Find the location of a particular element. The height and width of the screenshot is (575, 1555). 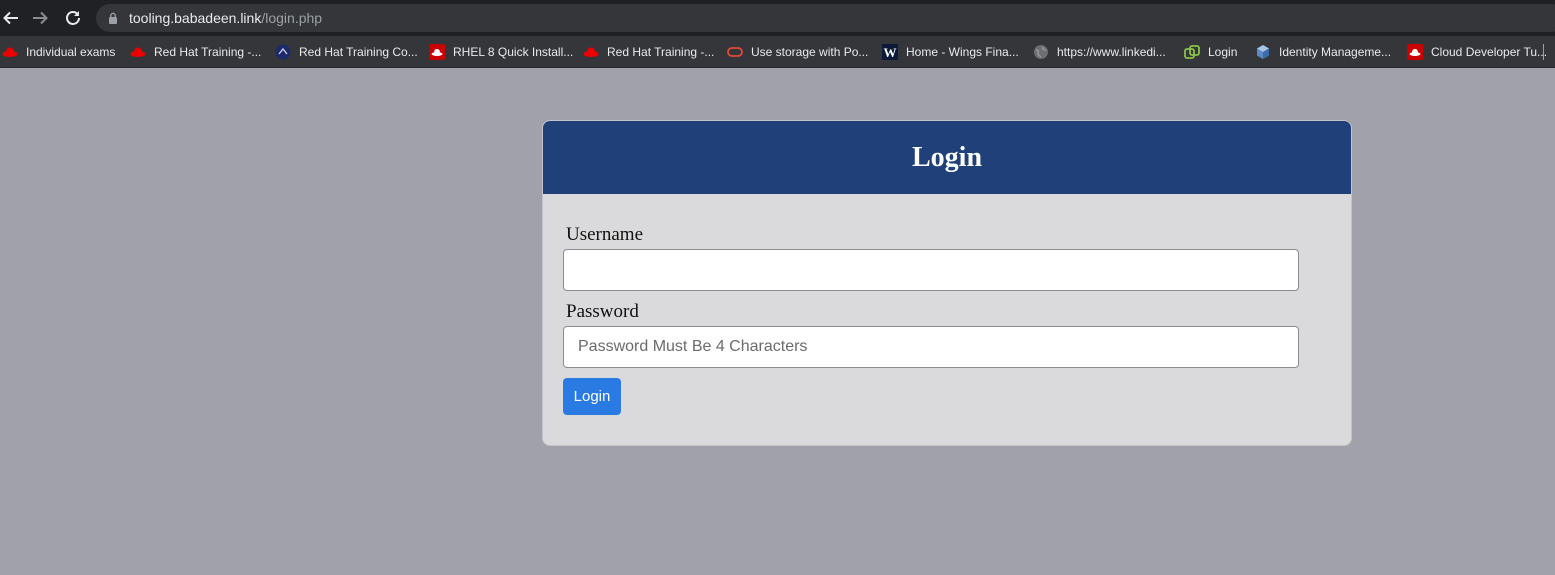

browser-toolbar: tooling.babadeen.link/login.php is located at coordinates (777, 18).